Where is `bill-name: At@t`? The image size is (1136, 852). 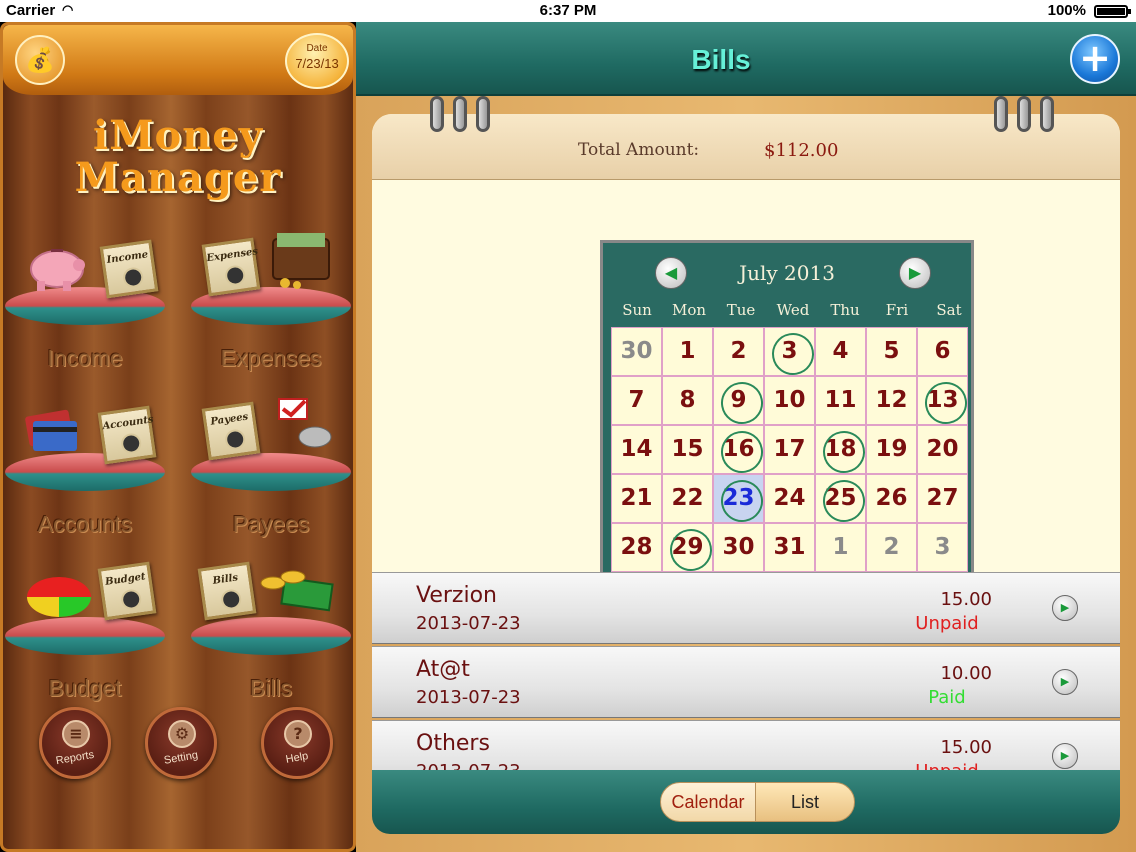 bill-name: At@t is located at coordinates (443, 669).